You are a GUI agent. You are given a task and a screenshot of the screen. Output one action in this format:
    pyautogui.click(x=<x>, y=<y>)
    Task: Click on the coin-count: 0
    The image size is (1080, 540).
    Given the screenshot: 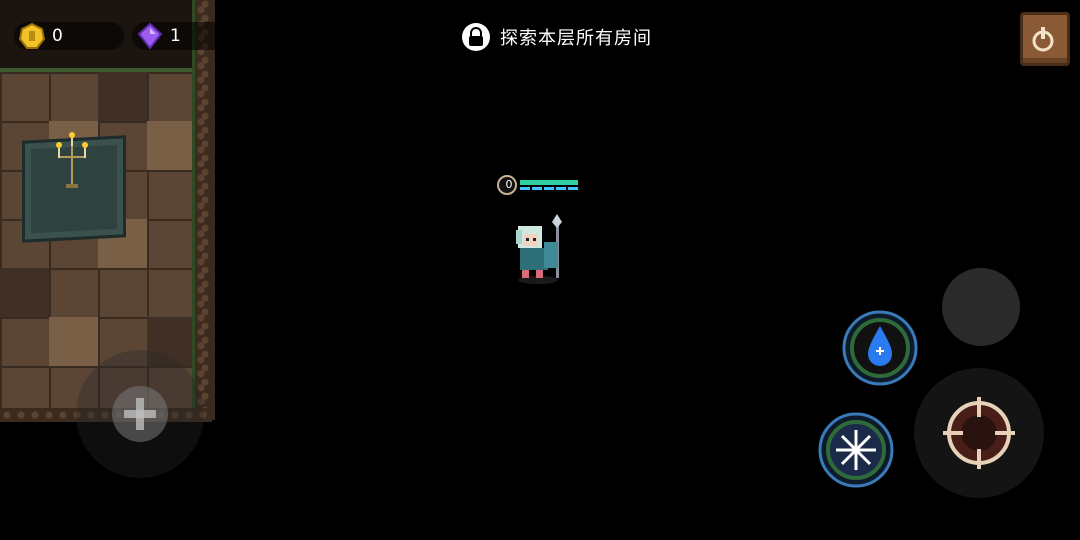 What is the action you would take?
    pyautogui.click(x=57, y=36)
    